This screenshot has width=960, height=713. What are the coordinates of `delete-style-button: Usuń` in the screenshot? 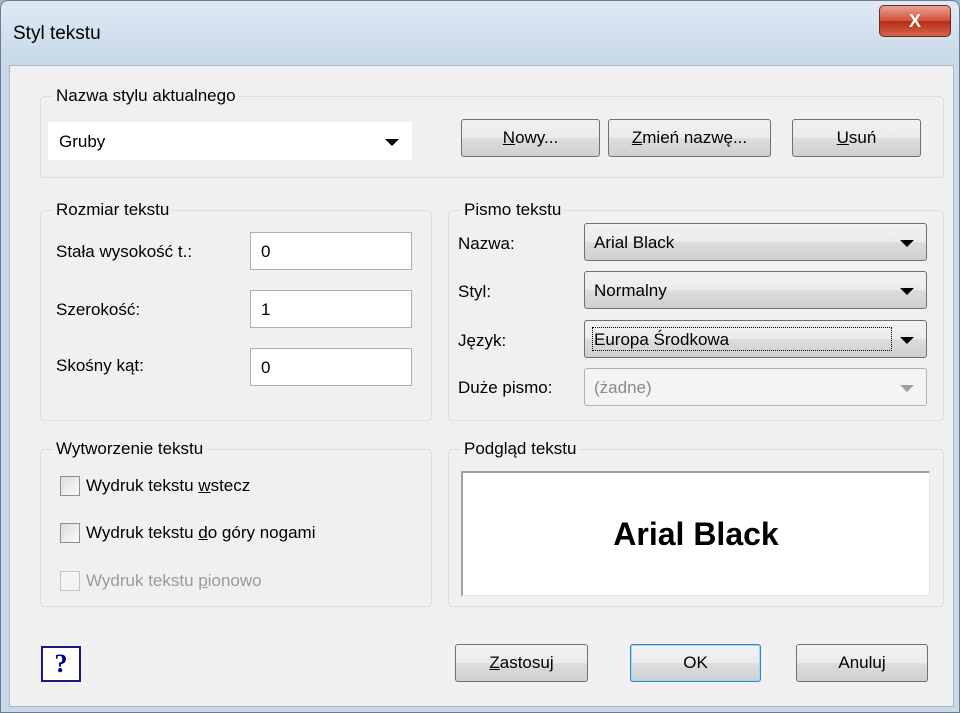 It's located at (856, 138).